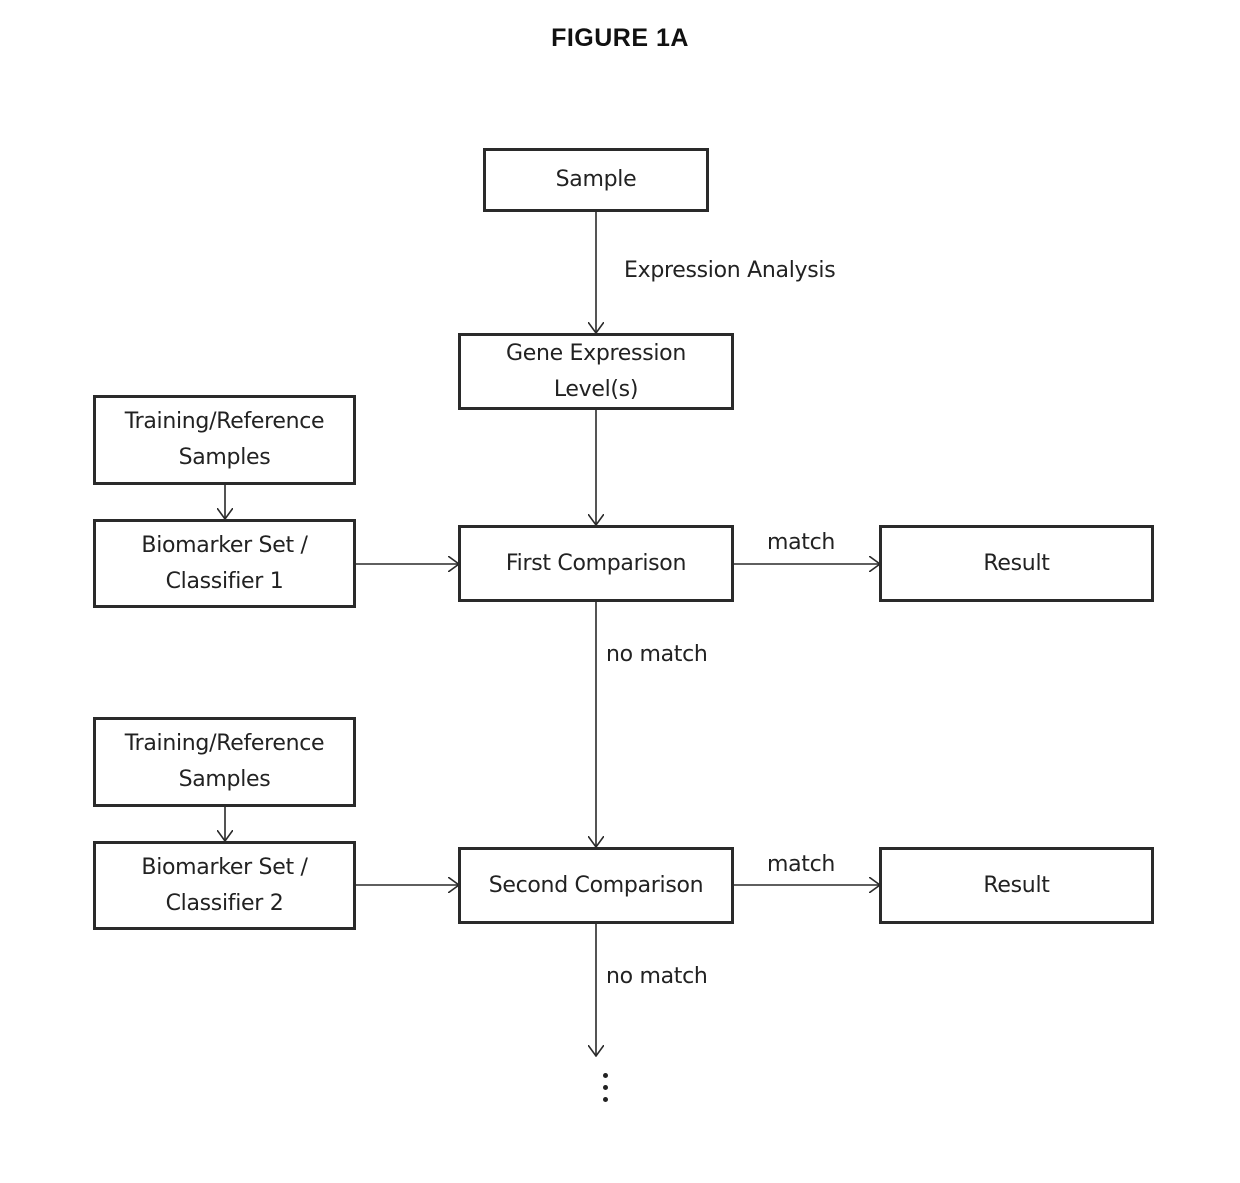 The width and height of the screenshot is (1240, 1183). What do you see at coordinates (224, 779) in the screenshot?
I see `node-training-2-line-2: Samples` at bounding box center [224, 779].